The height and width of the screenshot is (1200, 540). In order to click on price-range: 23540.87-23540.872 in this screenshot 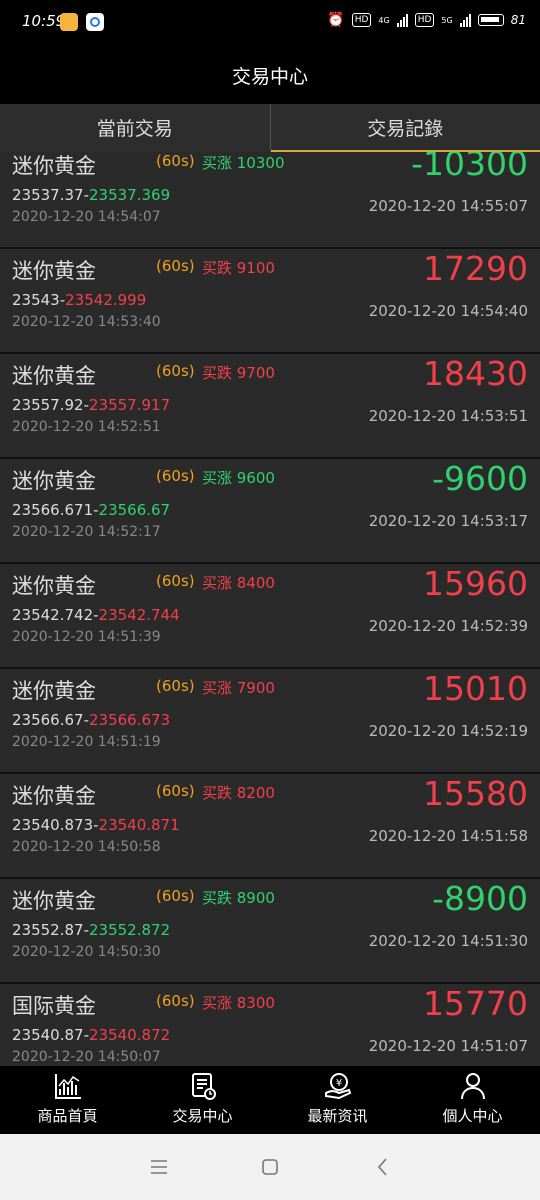, I will do `click(91, 1035)`.